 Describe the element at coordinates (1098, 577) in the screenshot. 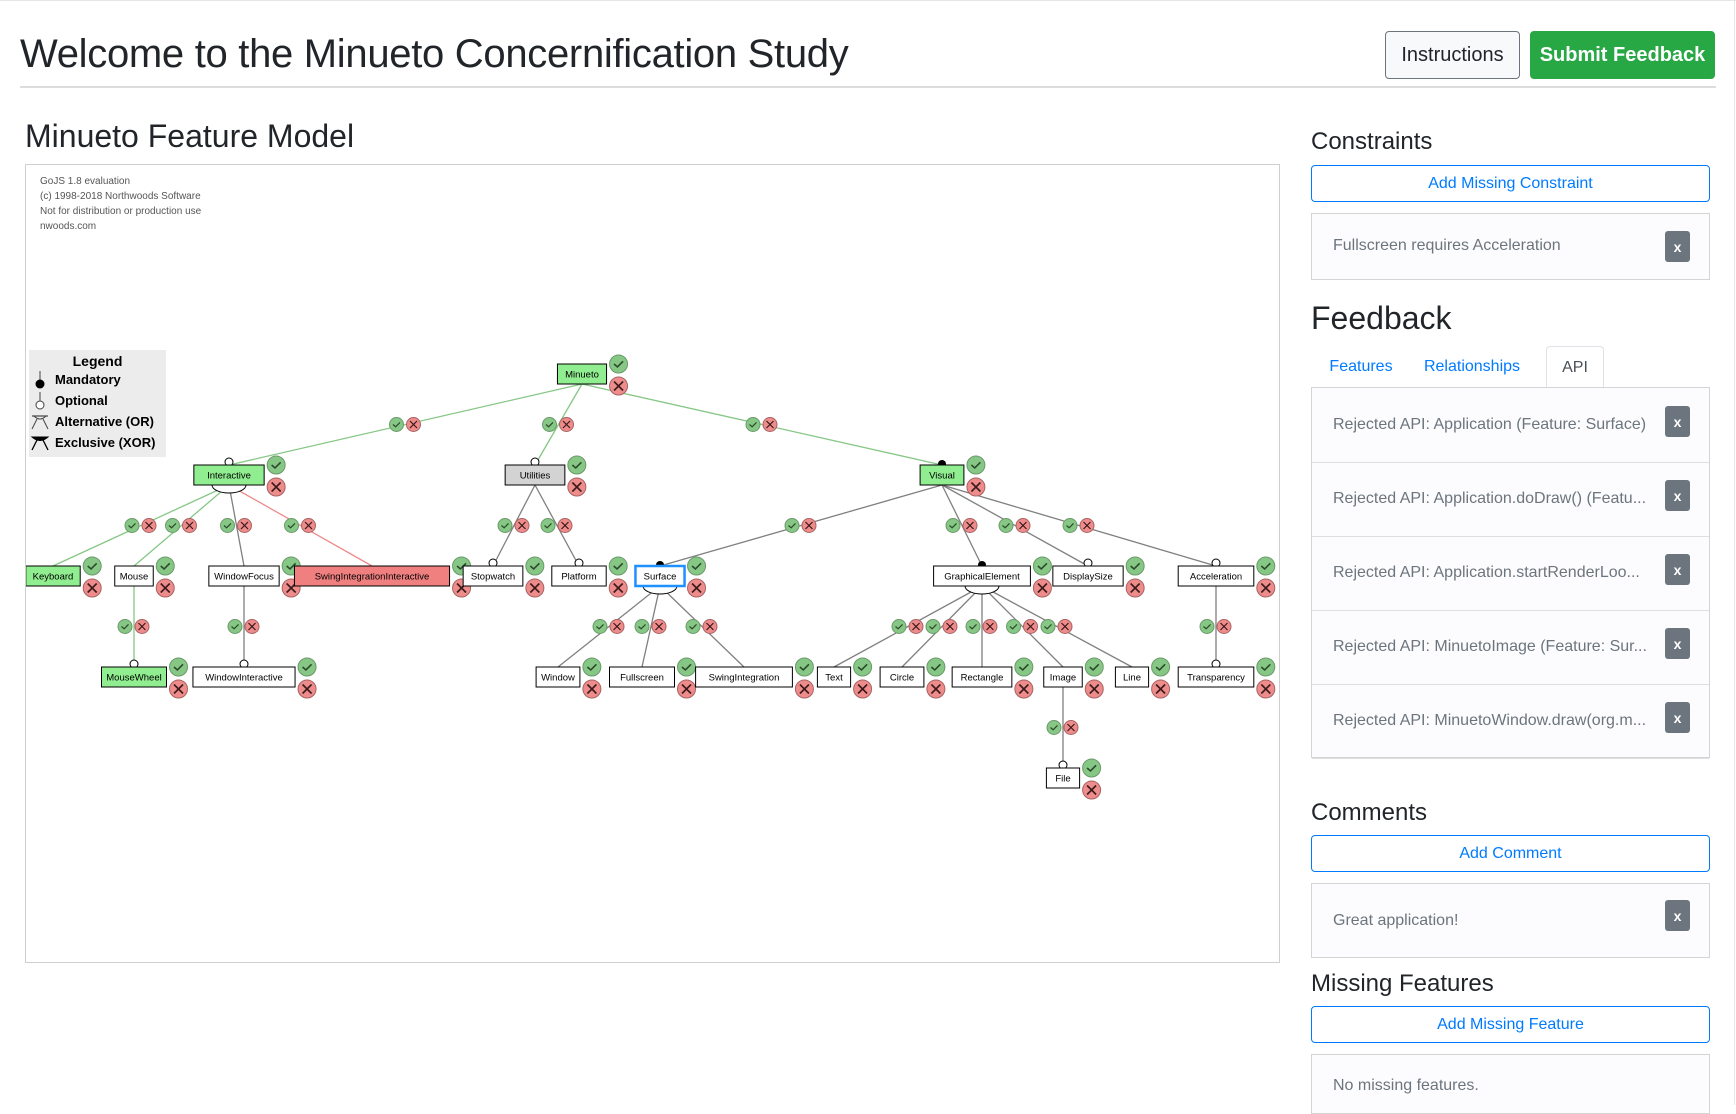

I see `feature-node: DisplaySize` at that location.